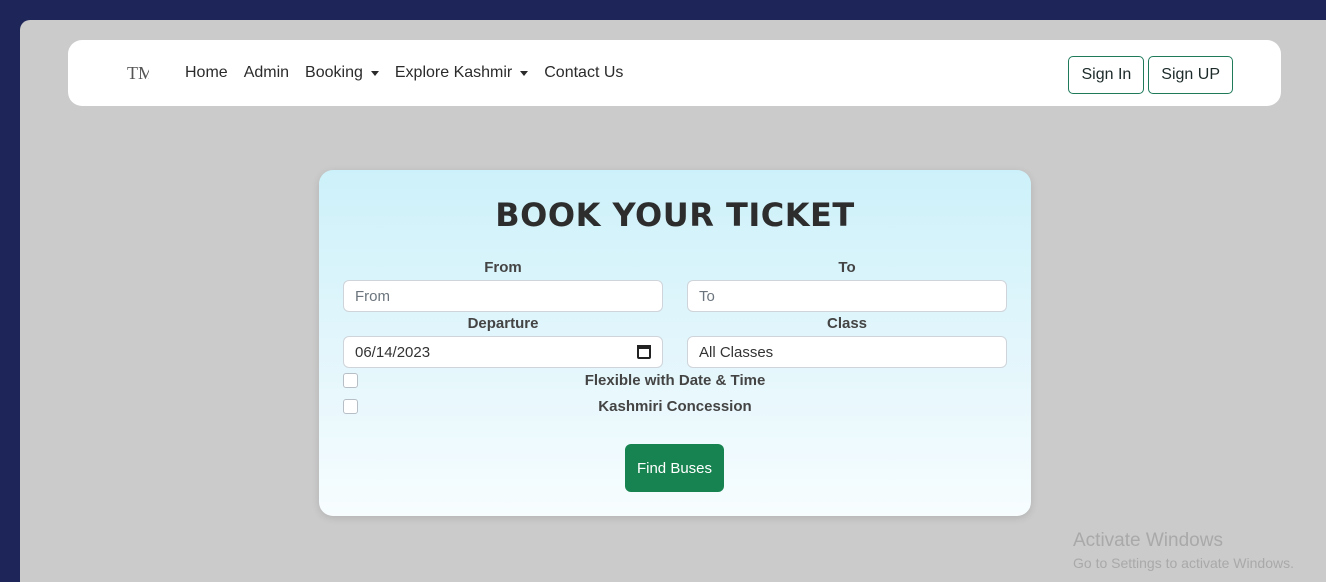  What do you see at coordinates (503, 296) in the screenshot?
I see `from-input: From` at bounding box center [503, 296].